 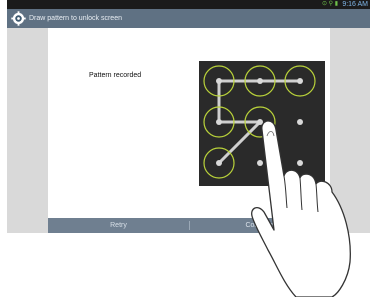 What do you see at coordinates (18, 18) in the screenshot?
I see `gear-icon` at bounding box center [18, 18].